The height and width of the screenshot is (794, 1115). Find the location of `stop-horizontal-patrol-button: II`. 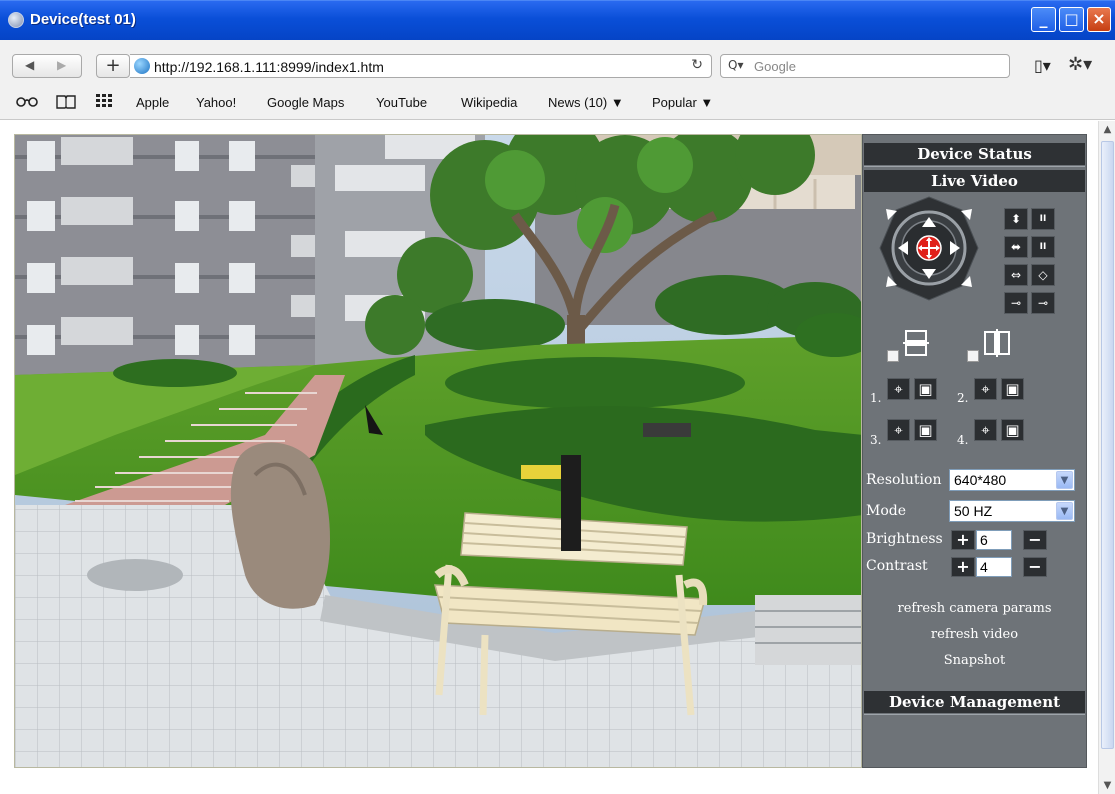

stop-horizontal-patrol-button: II is located at coordinates (1043, 247).